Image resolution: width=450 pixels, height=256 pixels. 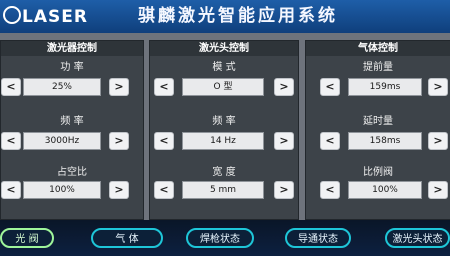 What do you see at coordinates (330, 141) in the screenshot?
I see `delay-decrease-button: <` at bounding box center [330, 141].